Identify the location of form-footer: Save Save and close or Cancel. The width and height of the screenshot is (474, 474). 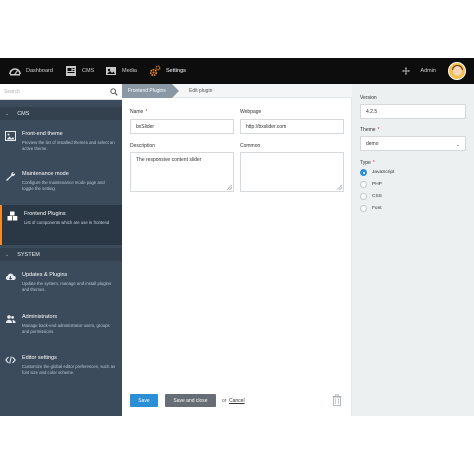
(237, 401).